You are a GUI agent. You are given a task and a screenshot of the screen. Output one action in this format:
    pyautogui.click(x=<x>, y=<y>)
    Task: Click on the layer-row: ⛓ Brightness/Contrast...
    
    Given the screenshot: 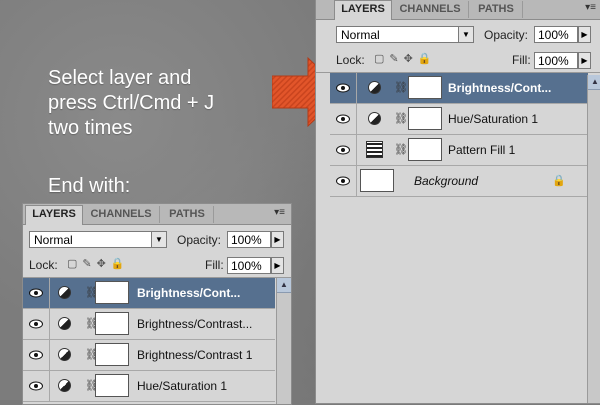 What is the action you would take?
    pyautogui.click(x=149, y=324)
    